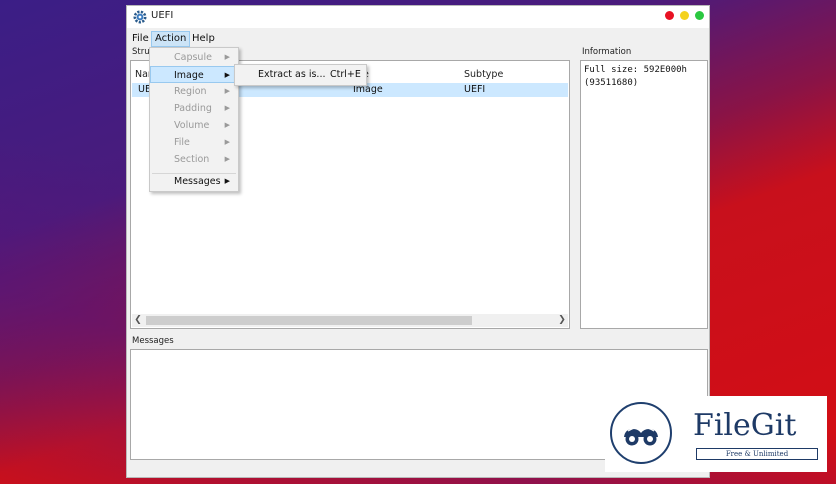  I want to click on shortcut-label: Ctrl+E, so click(345, 74).